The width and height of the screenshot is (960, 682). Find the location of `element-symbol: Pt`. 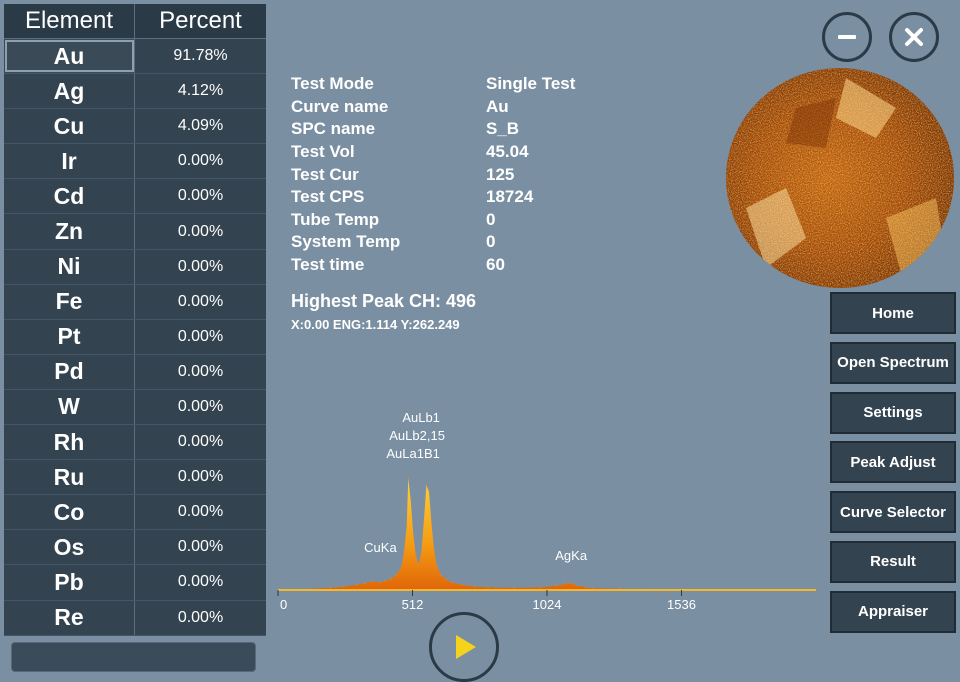

element-symbol: Pt is located at coordinates (69, 336).